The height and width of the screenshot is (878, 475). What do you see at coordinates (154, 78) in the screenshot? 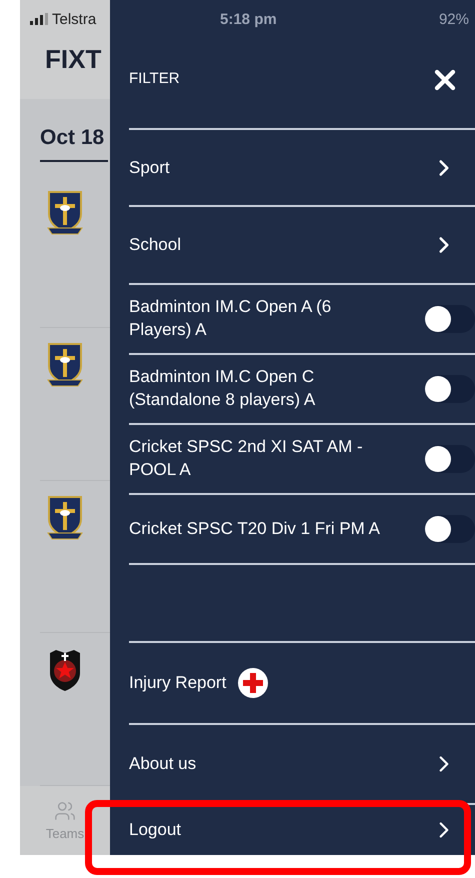
I see `drawer-title: FILTER` at bounding box center [154, 78].